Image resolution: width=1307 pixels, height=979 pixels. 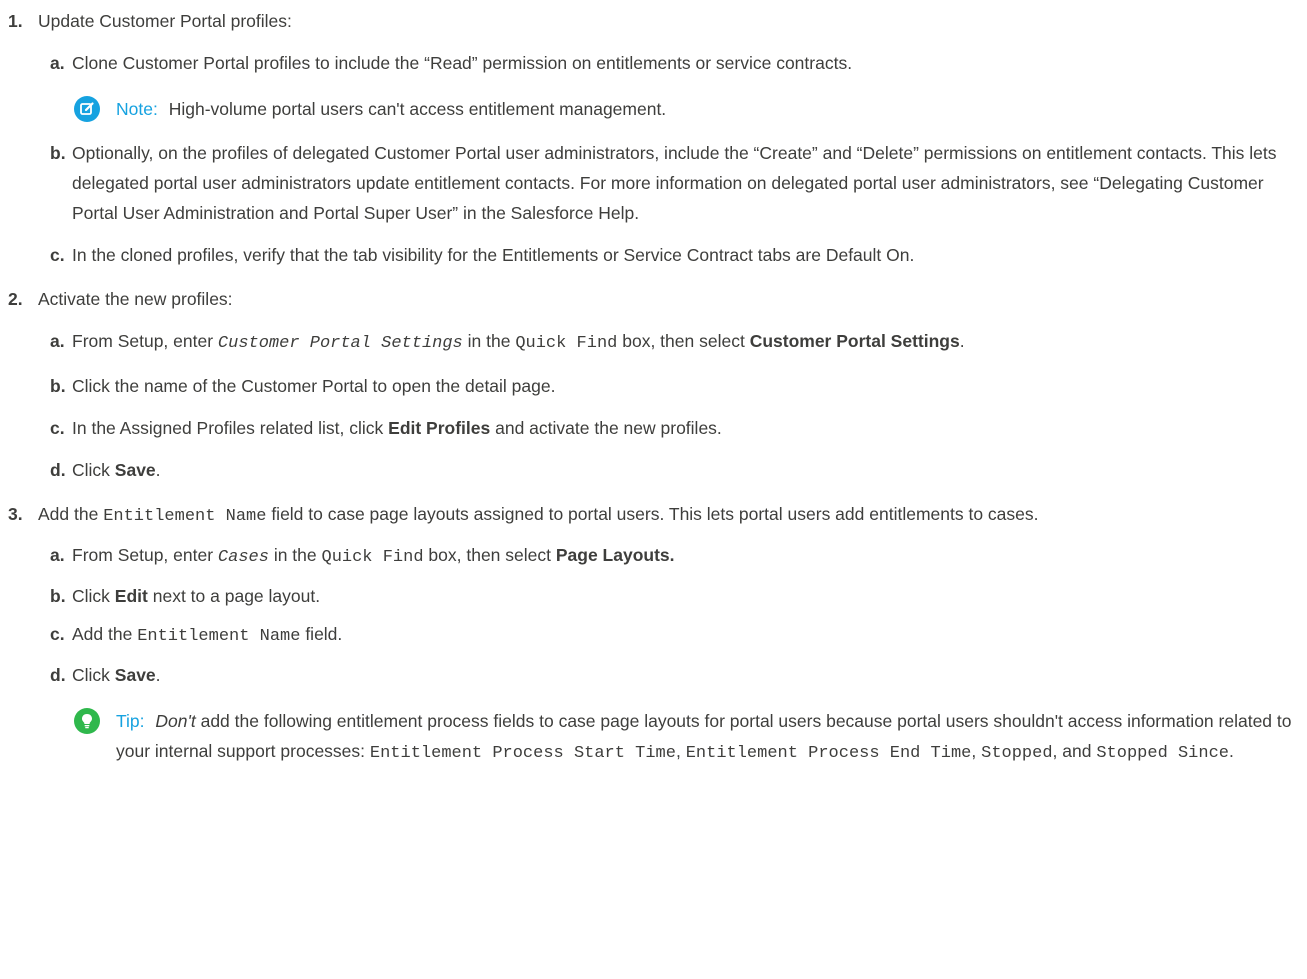 I want to click on code-text: Cases, so click(x=243, y=557).